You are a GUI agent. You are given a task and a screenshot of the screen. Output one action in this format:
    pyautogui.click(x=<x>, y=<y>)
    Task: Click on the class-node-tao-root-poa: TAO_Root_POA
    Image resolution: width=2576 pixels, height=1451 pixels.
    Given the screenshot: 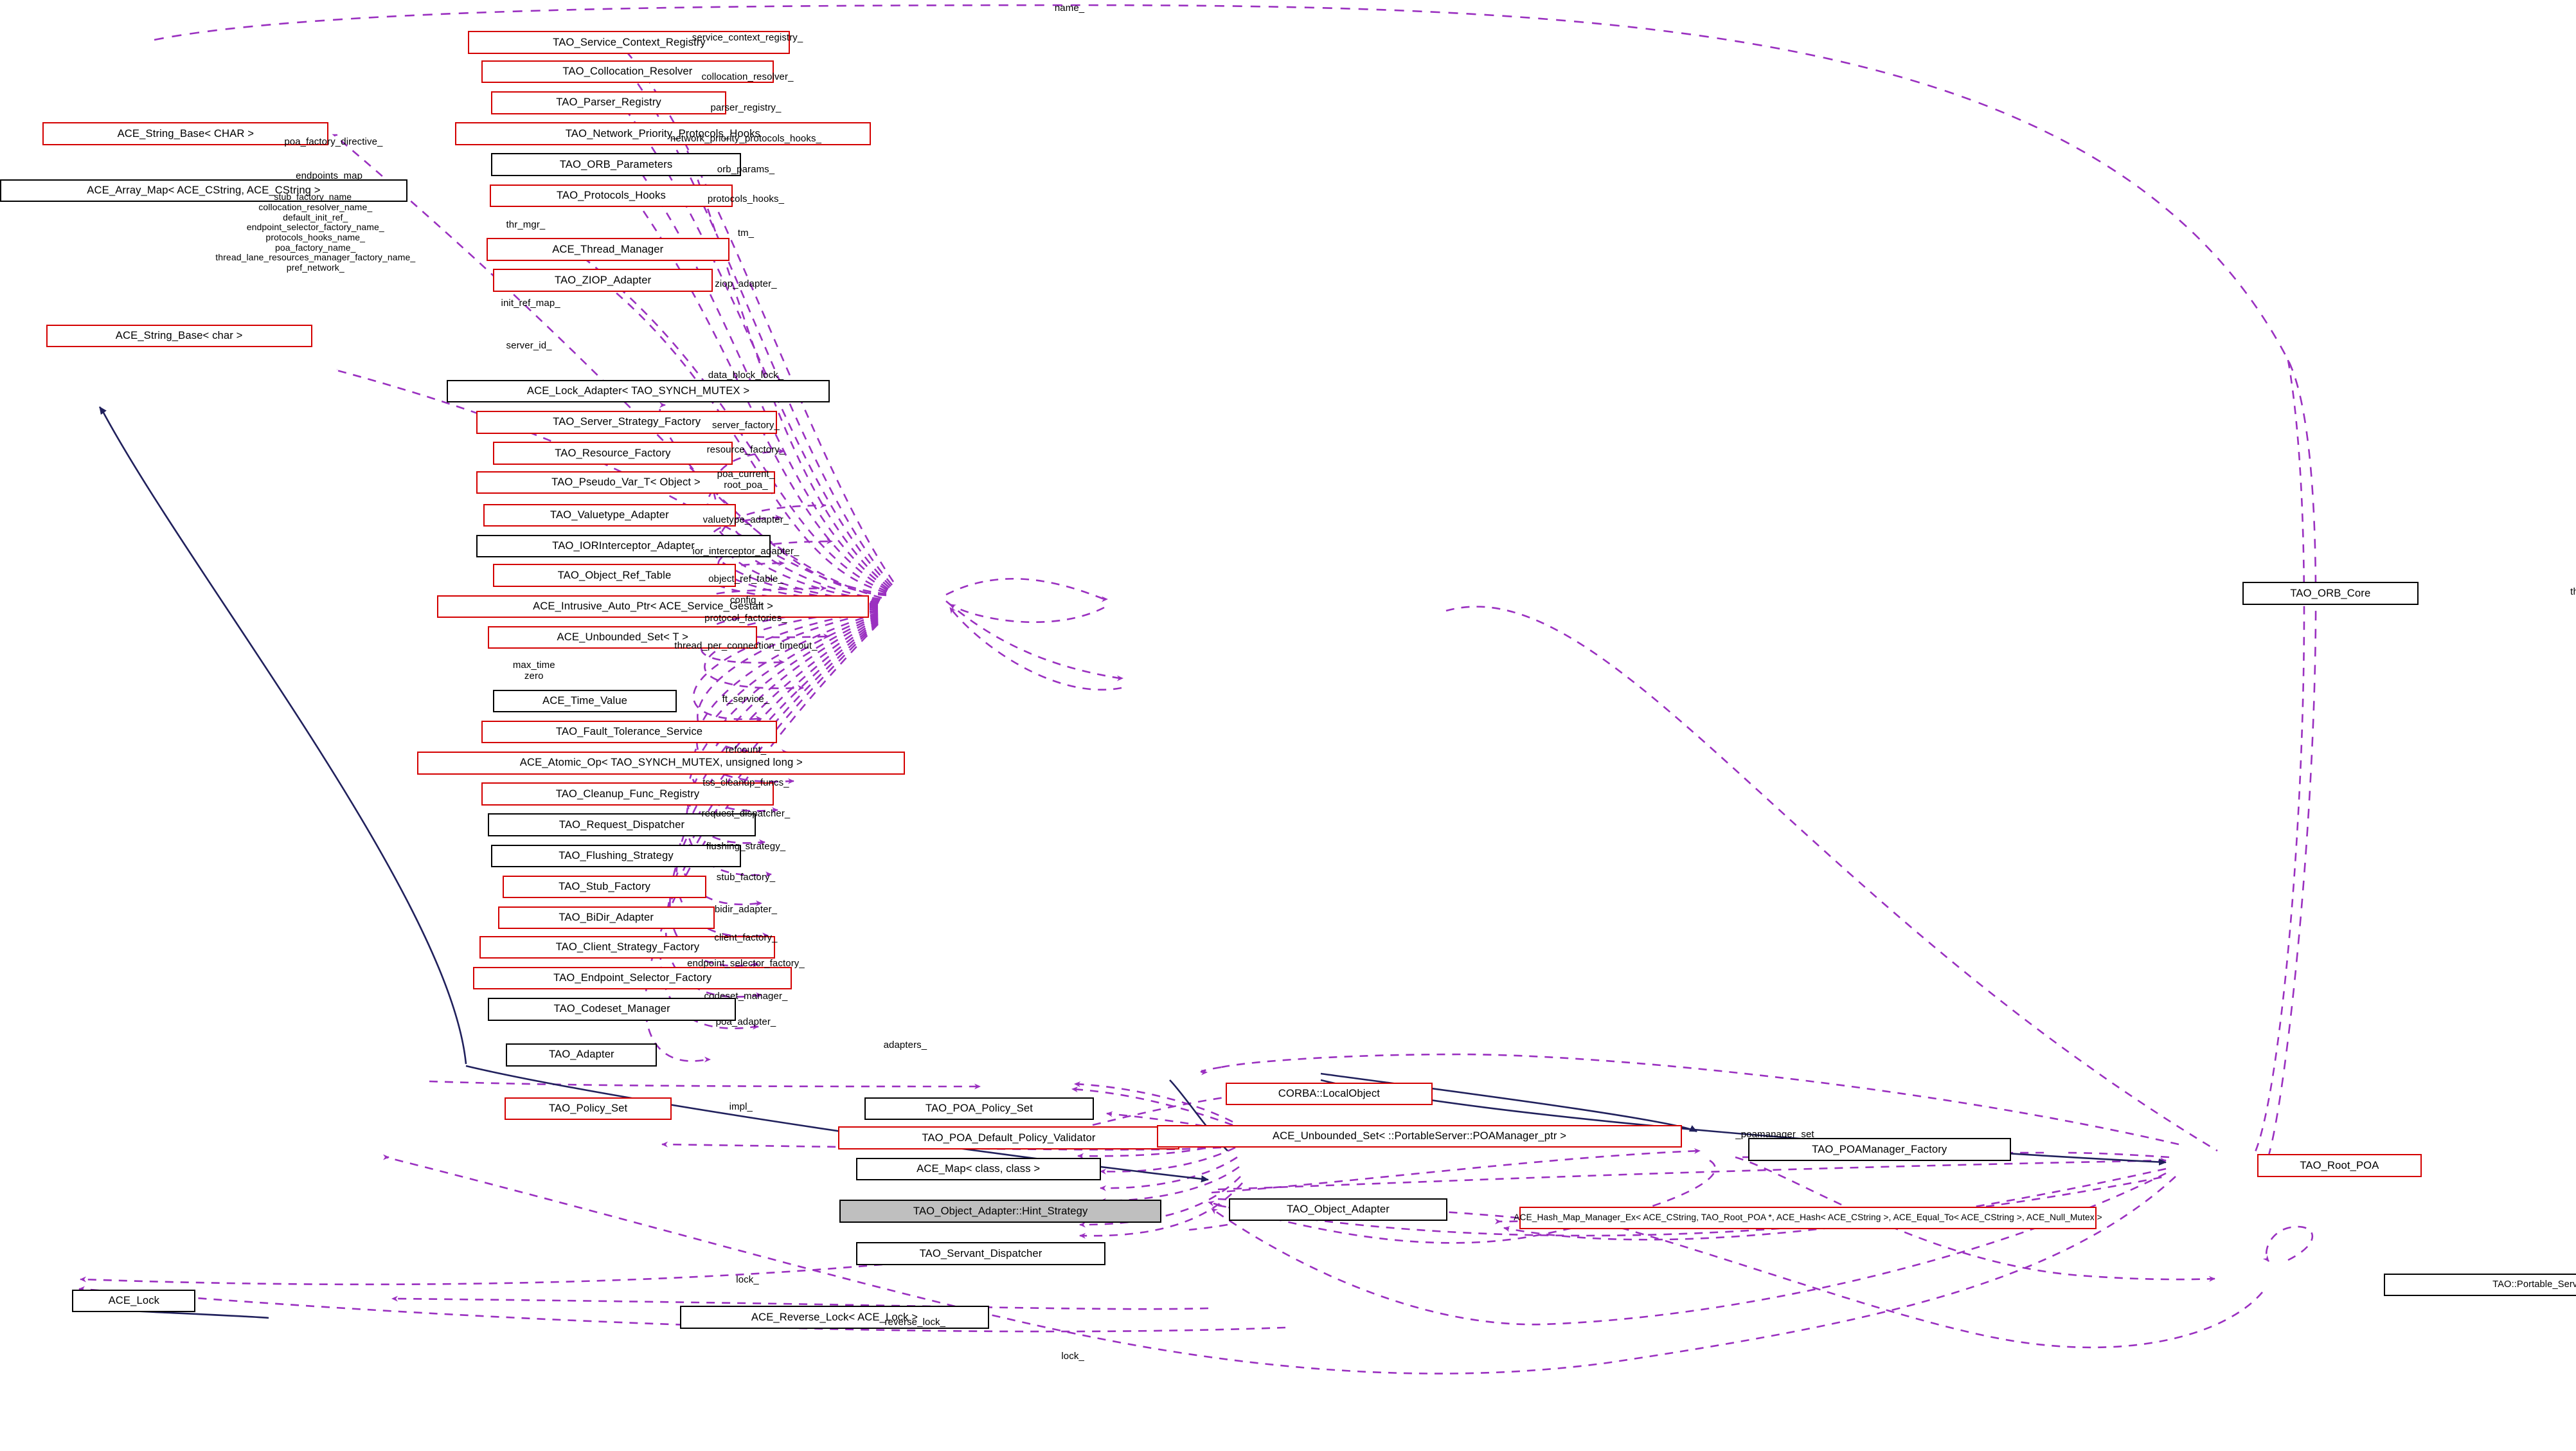 What is the action you would take?
    pyautogui.click(x=2339, y=1165)
    